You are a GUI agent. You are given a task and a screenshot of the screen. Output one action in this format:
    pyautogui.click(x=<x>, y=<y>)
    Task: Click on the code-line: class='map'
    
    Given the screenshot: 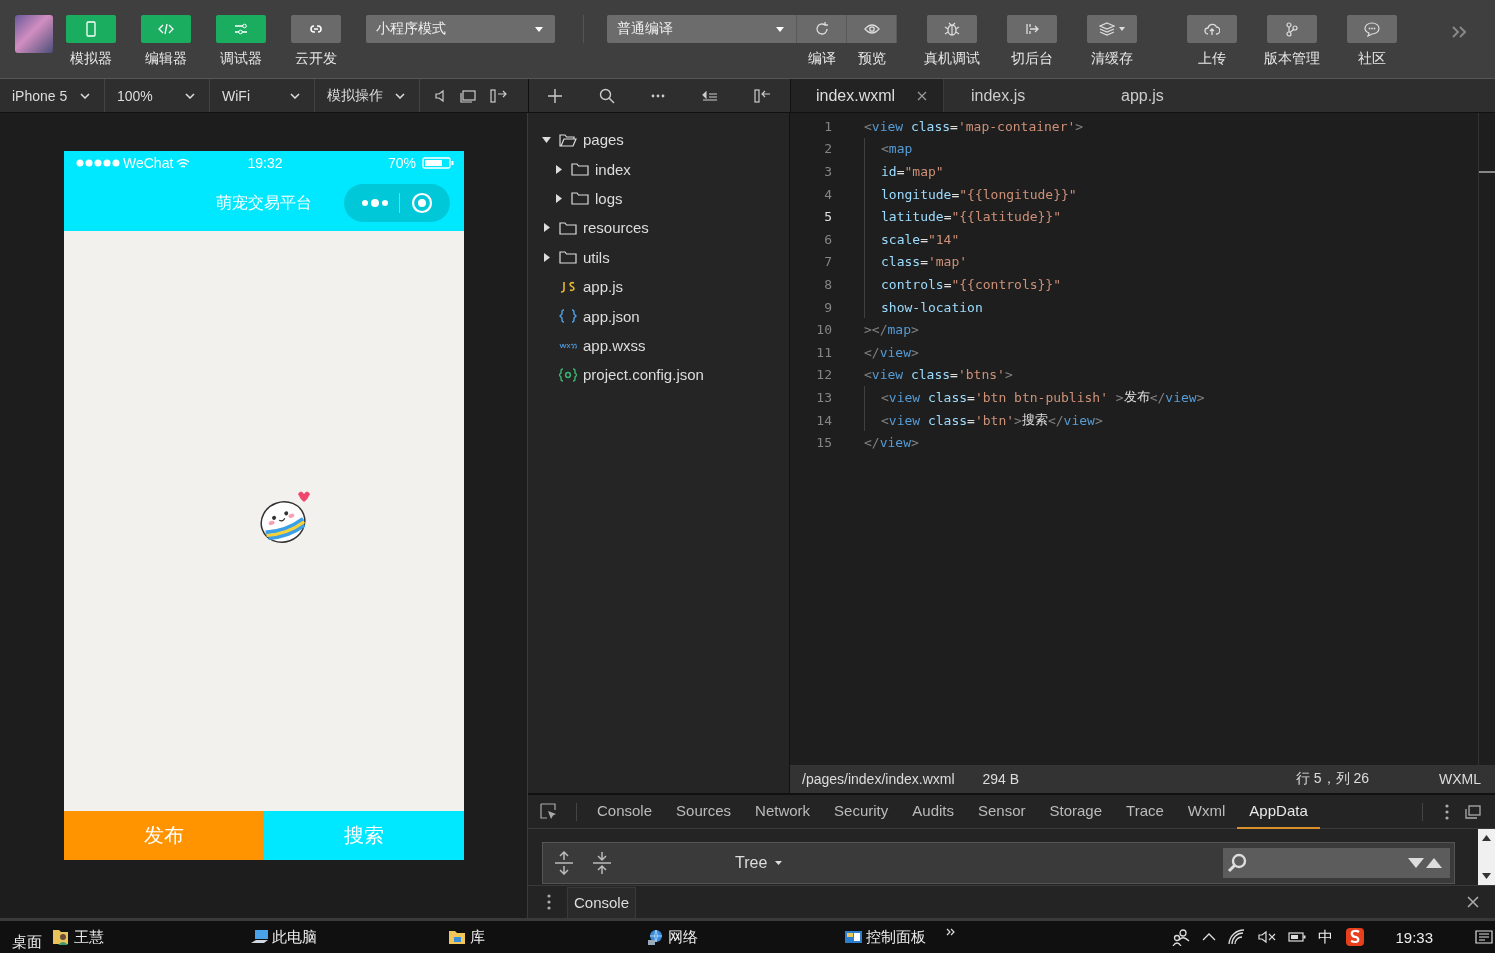 What is the action you would take?
    pyautogui.click(x=916, y=262)
    